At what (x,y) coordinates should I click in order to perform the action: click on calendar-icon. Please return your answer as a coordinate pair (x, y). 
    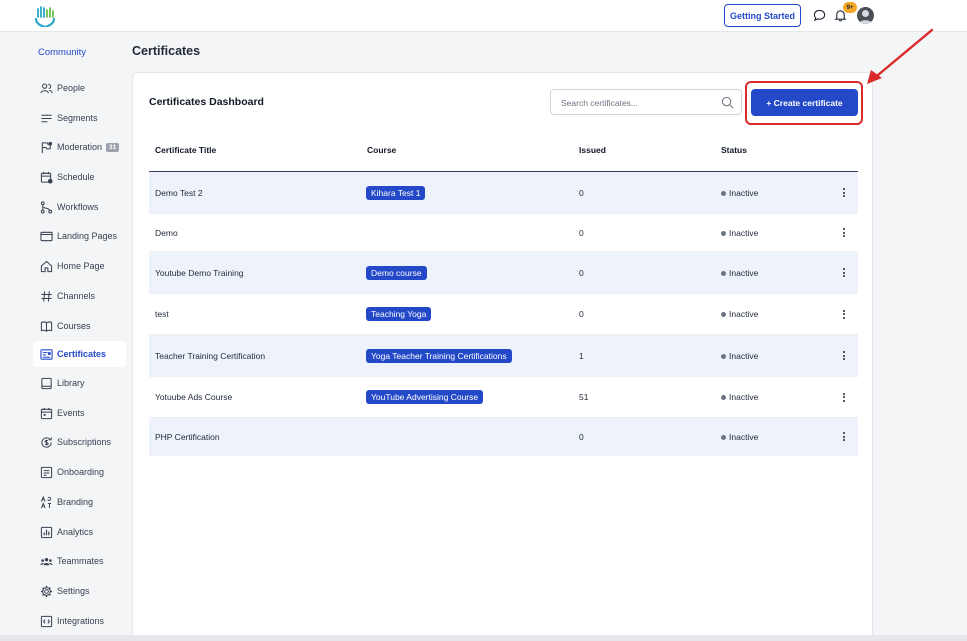
    Looking at the image, I should click on (46, 413).